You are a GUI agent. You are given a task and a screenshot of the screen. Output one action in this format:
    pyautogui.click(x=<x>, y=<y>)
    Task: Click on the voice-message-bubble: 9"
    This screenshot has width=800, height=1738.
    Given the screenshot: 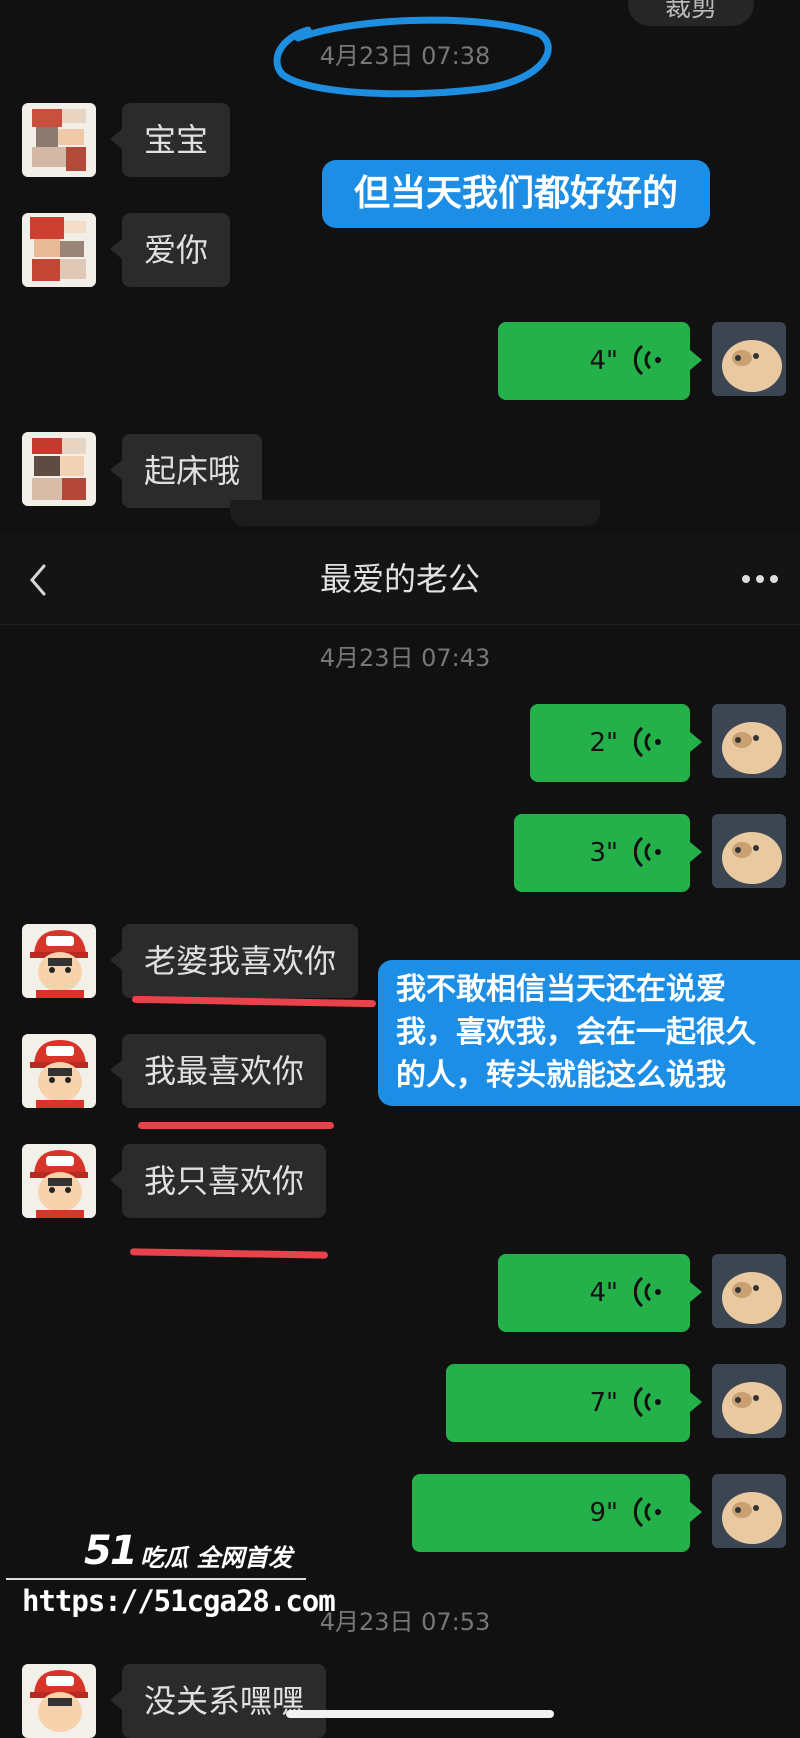 What is the action you would take?
    pyautogui.click(x=557, y=1513)
    